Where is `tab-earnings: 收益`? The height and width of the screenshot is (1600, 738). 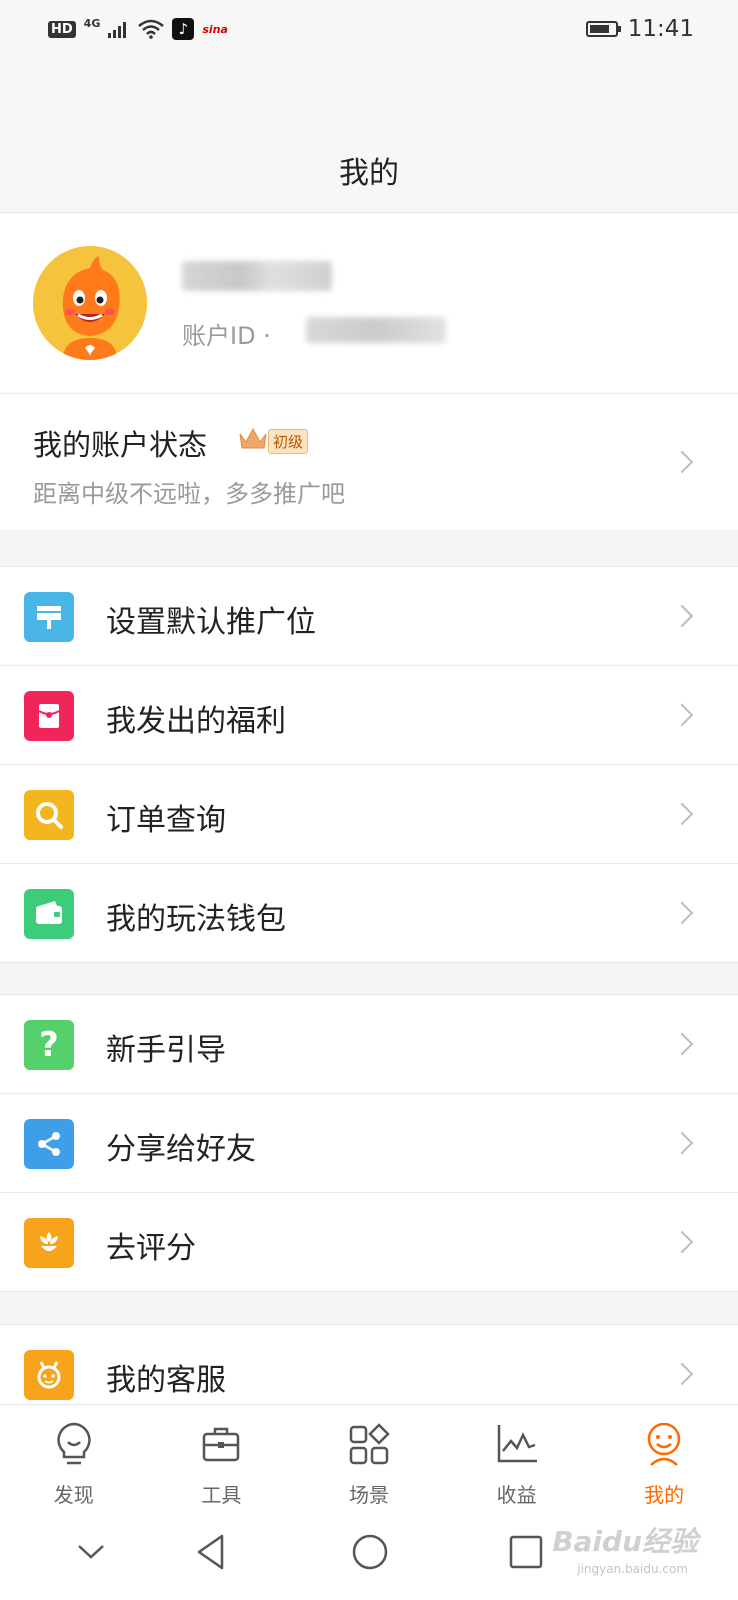
tab-earnings: 收益 is located at coordinates (517, 1457).